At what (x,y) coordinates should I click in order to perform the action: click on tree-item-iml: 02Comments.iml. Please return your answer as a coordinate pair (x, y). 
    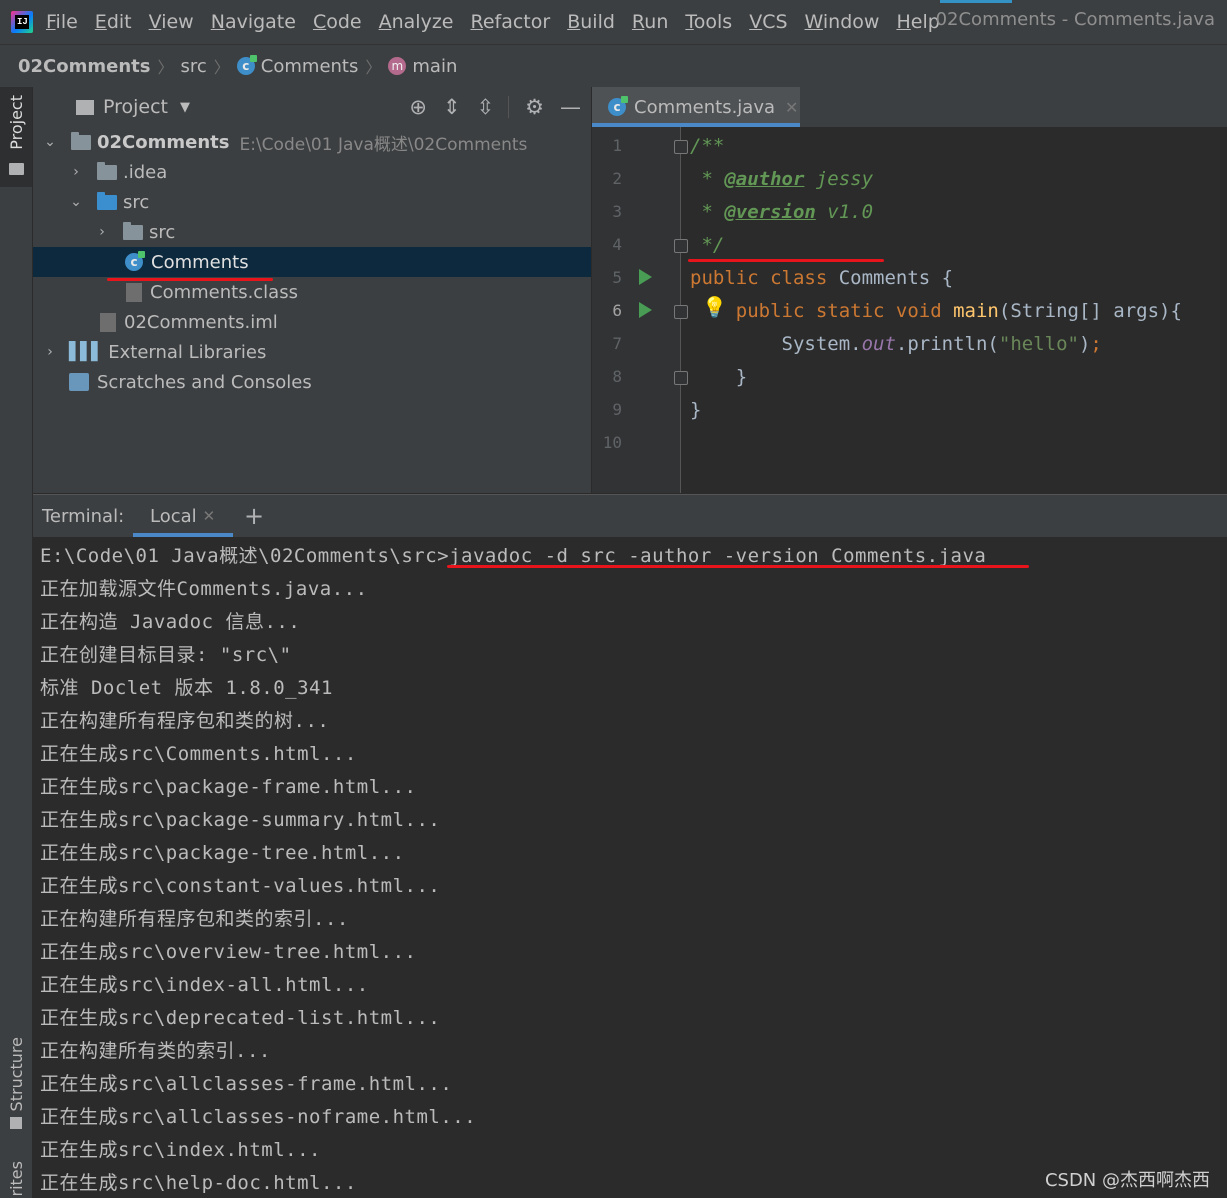
    Looking at the image, I should click on (312, 322).